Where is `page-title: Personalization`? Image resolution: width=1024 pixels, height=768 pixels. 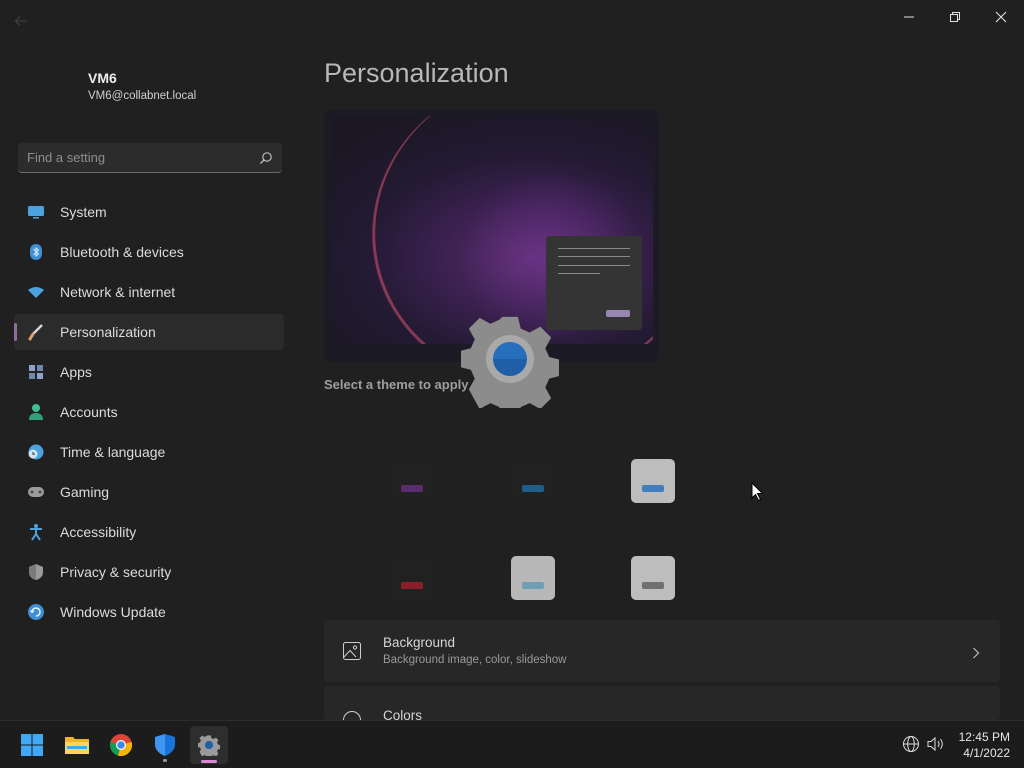
page-title: Personalization is located at coordinates (416, 73).